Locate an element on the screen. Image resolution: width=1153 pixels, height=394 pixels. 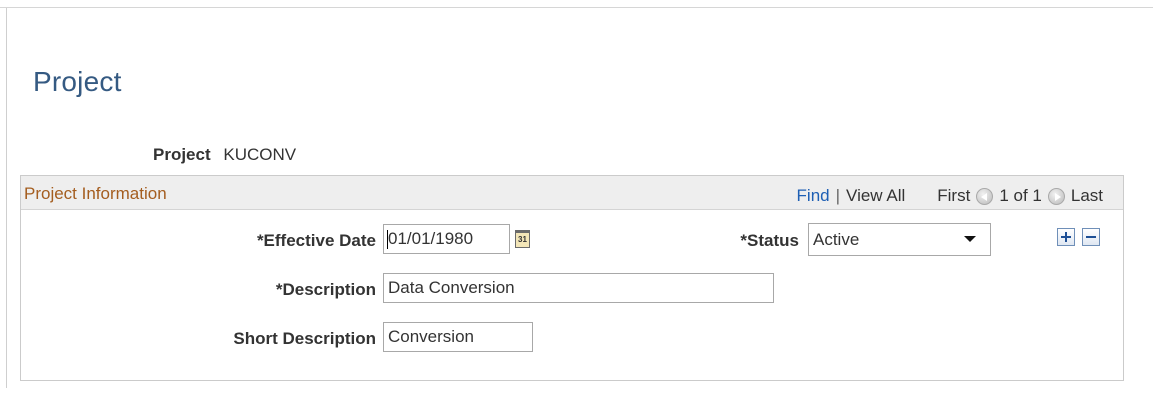
effective-date-value: 01/01/1980 is located at coordinates (431, 238).